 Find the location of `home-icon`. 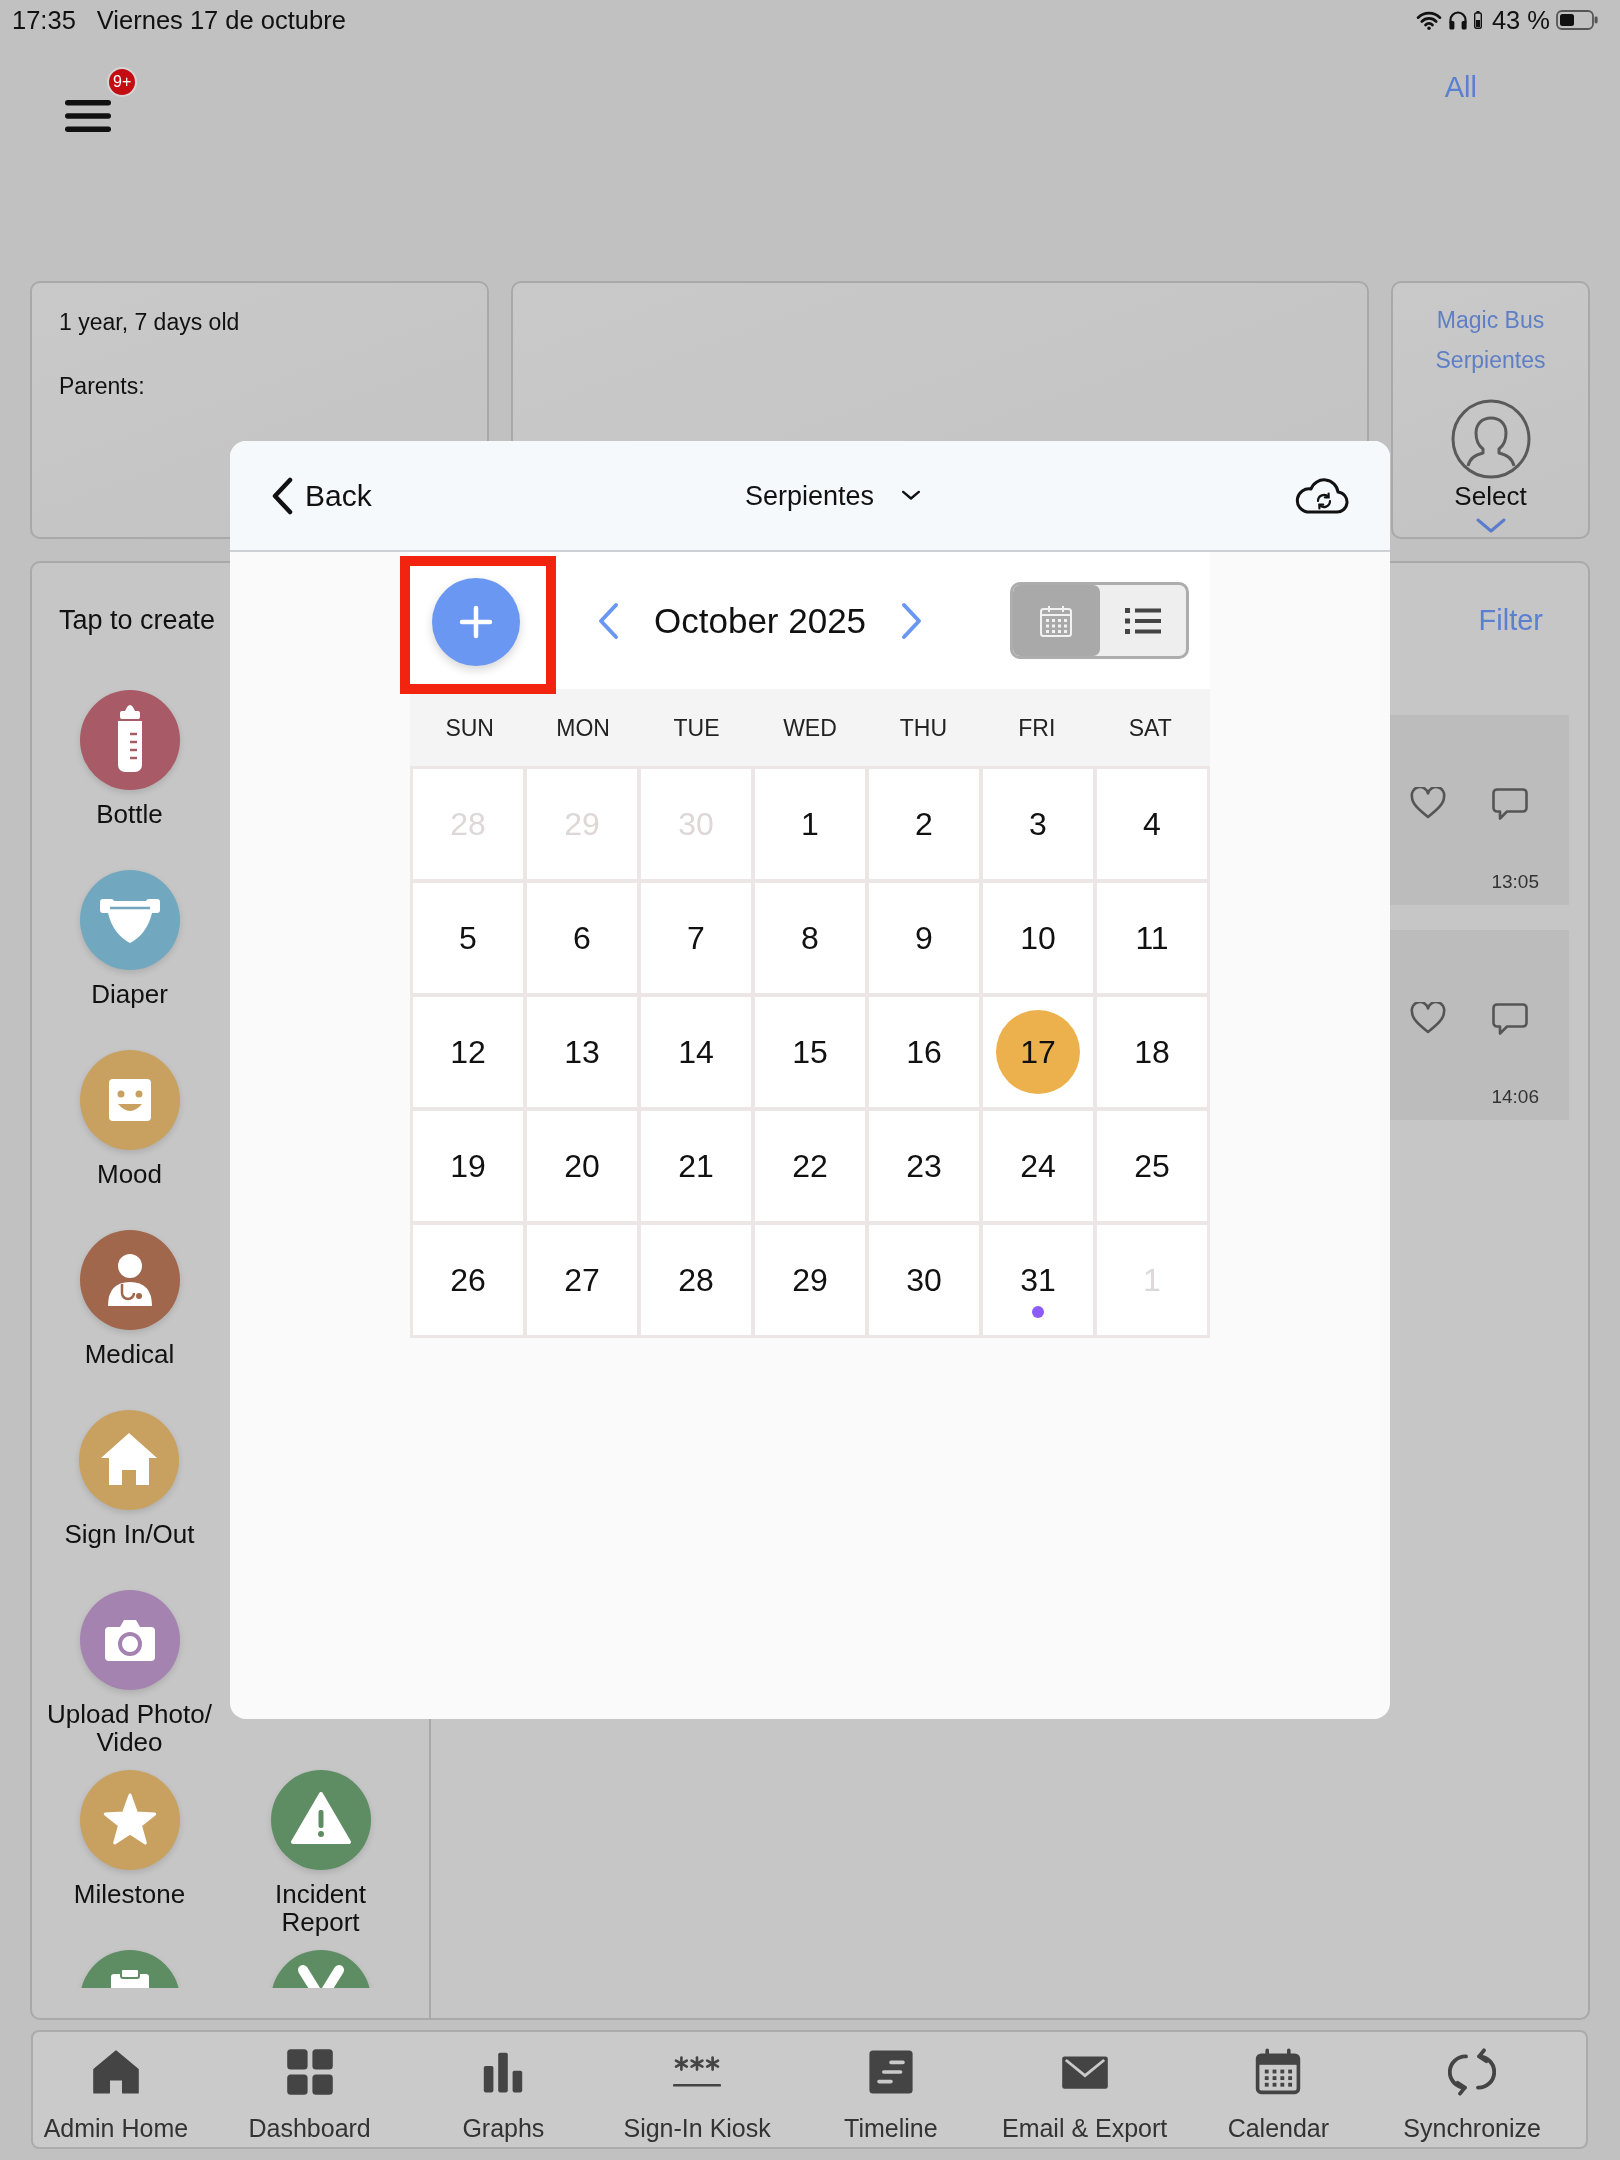

home-icon is located at coordinates (115, 2072).